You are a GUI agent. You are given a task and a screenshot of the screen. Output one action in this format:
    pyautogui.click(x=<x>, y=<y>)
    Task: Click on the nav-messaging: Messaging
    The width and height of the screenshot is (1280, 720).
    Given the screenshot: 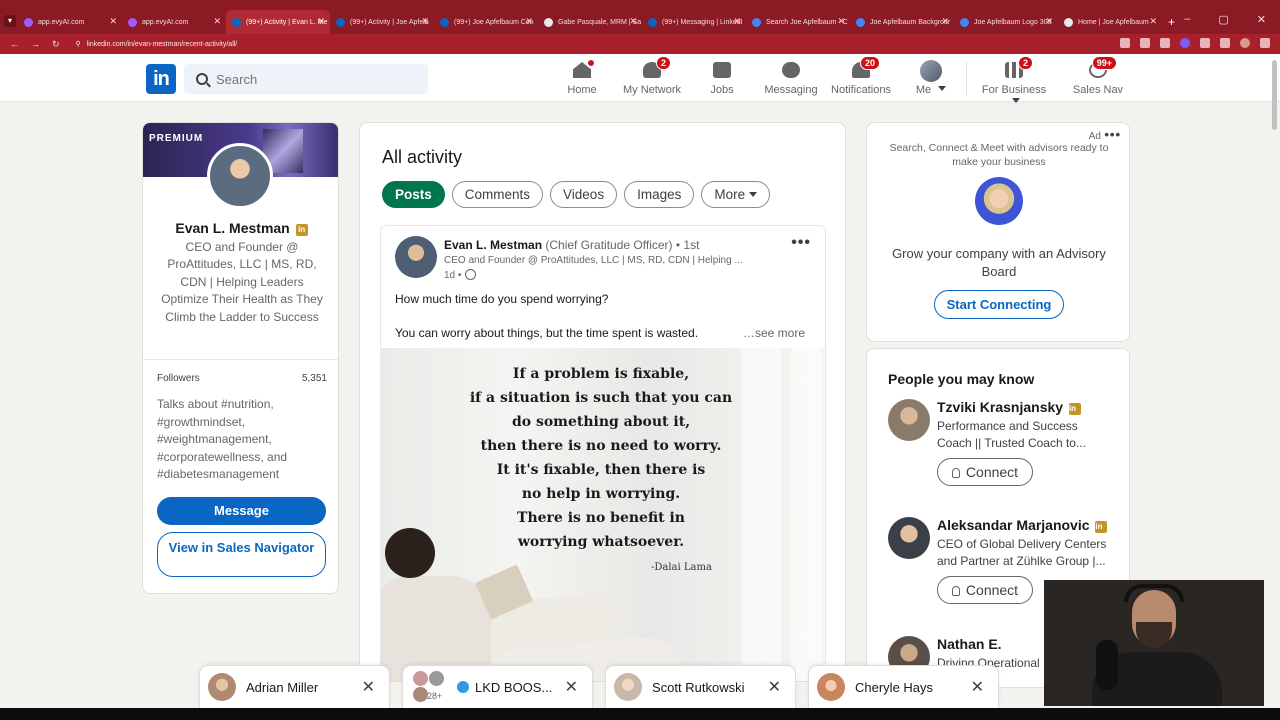 What is the action you would take?
    pyautogui.click(x=791, y=78)
    